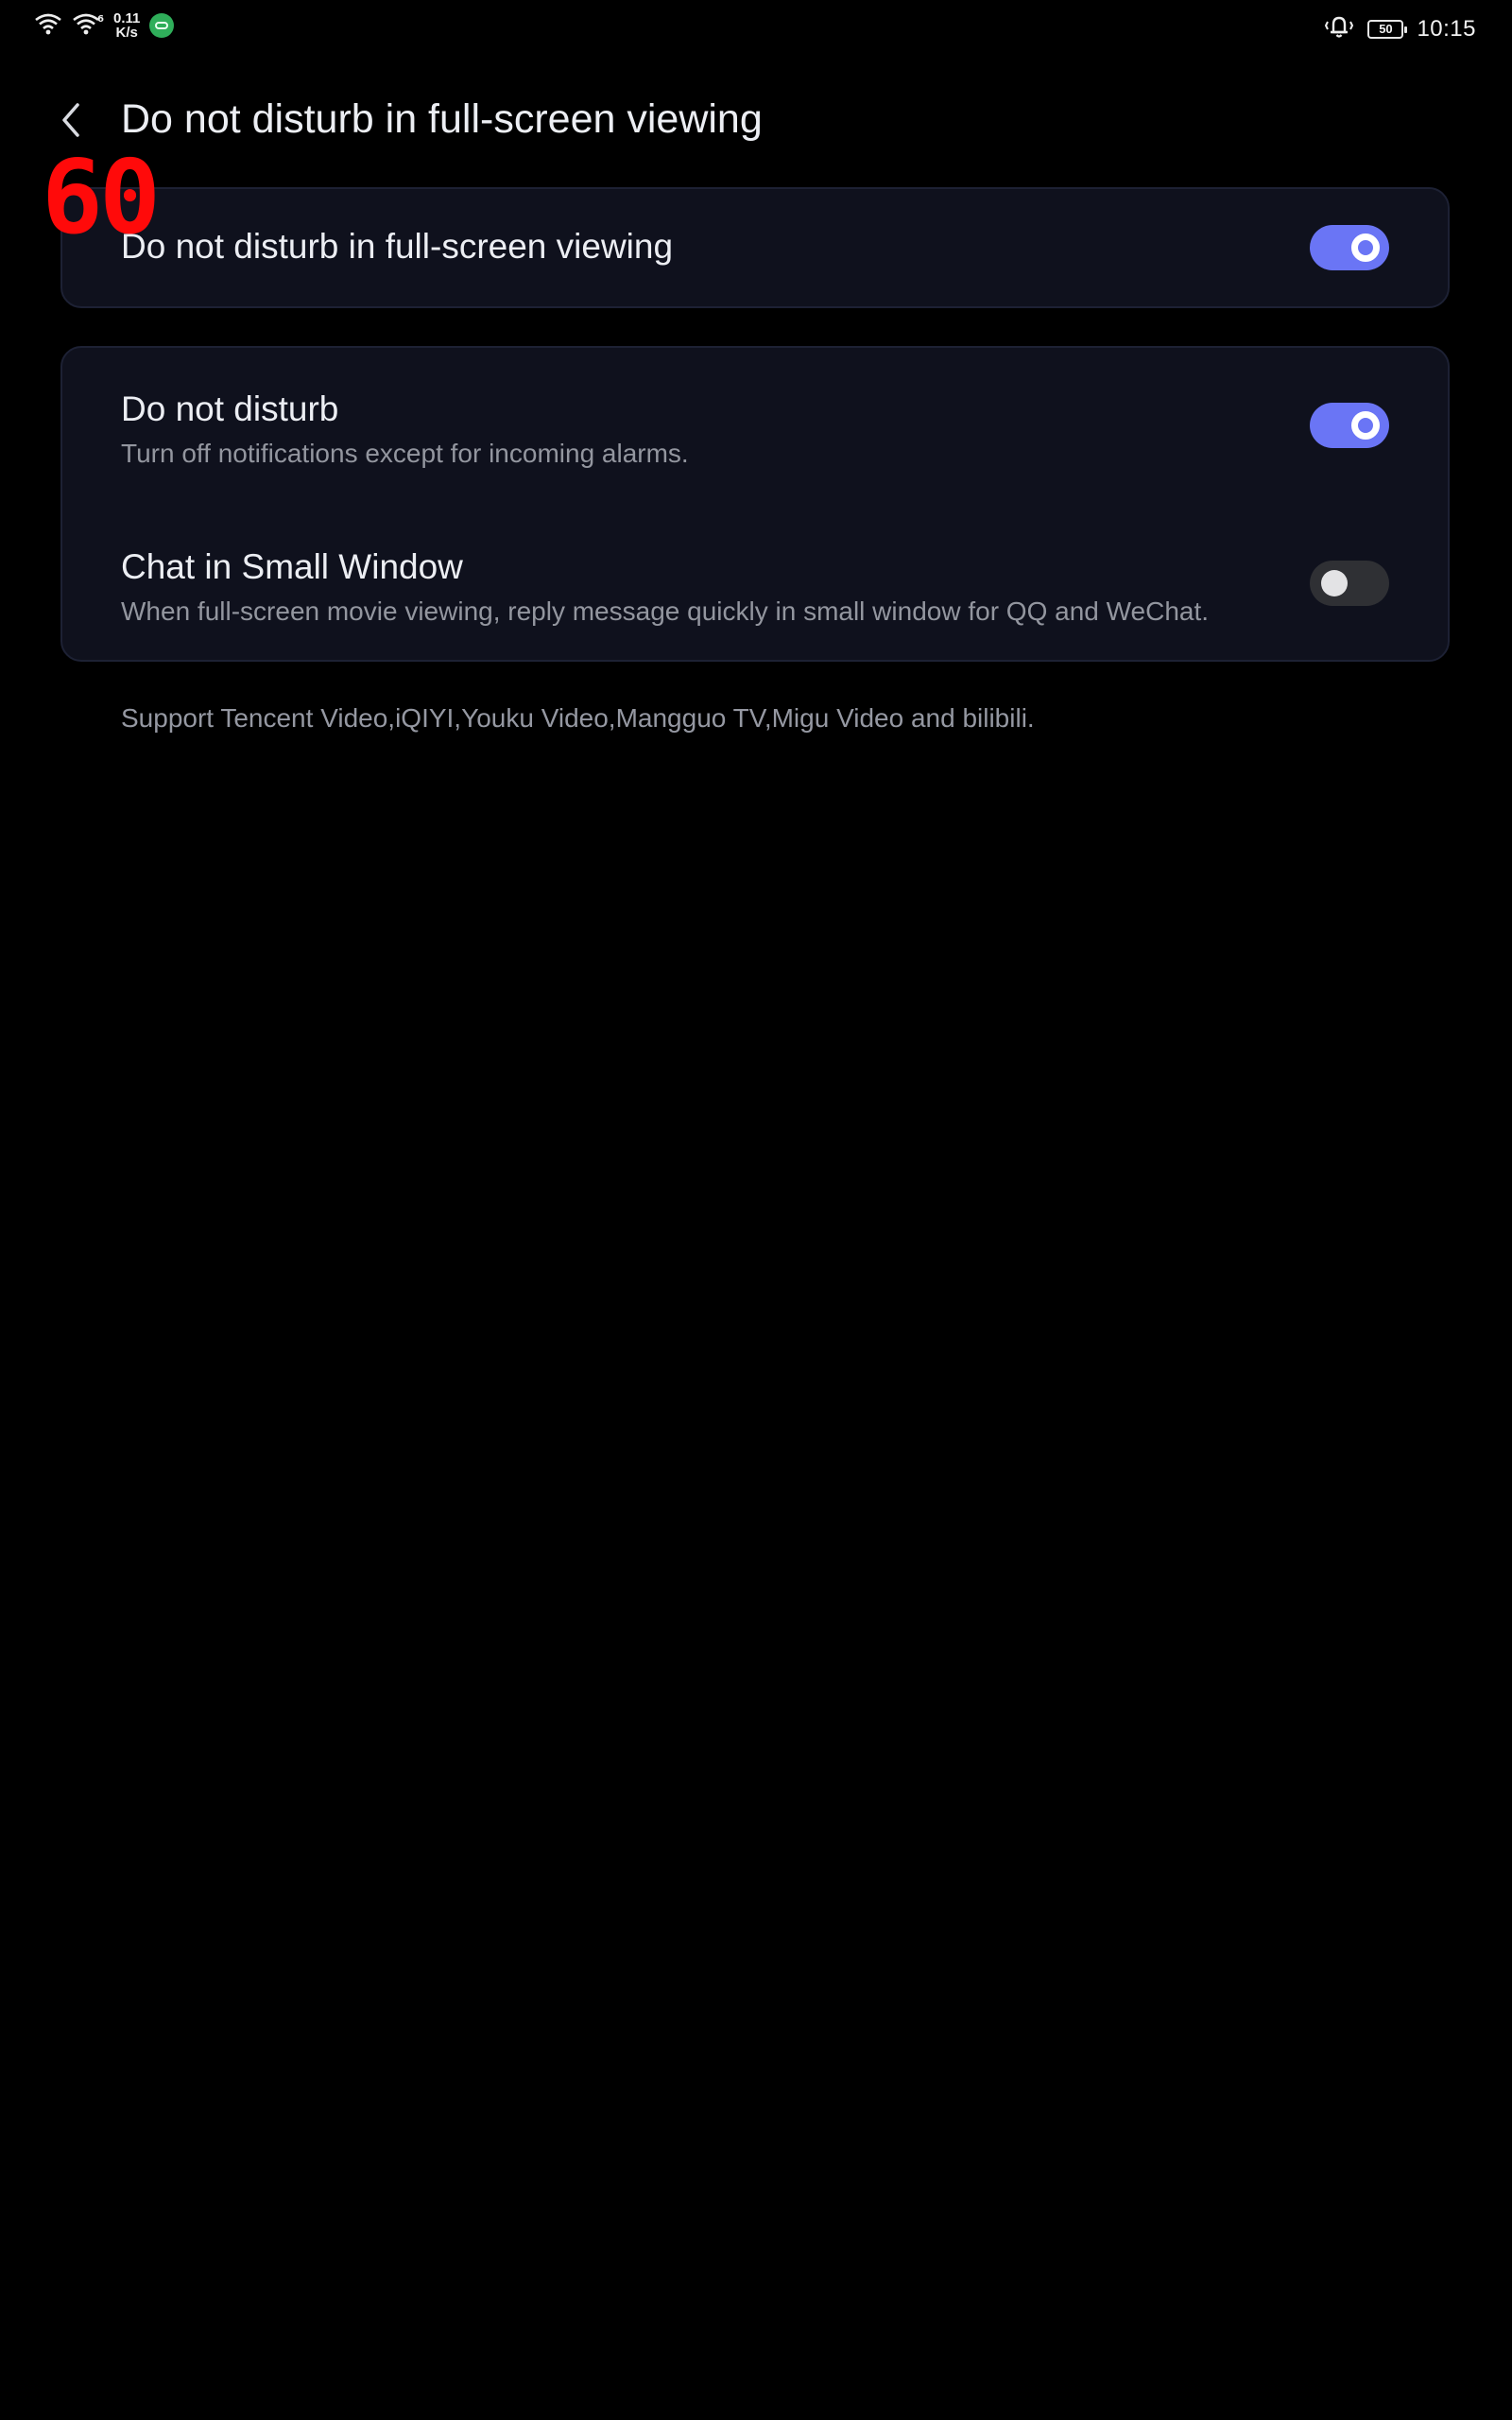 The image size is (1512, 2420). I want to click on net-speed: 0.11 K/s, so click(126, 26).